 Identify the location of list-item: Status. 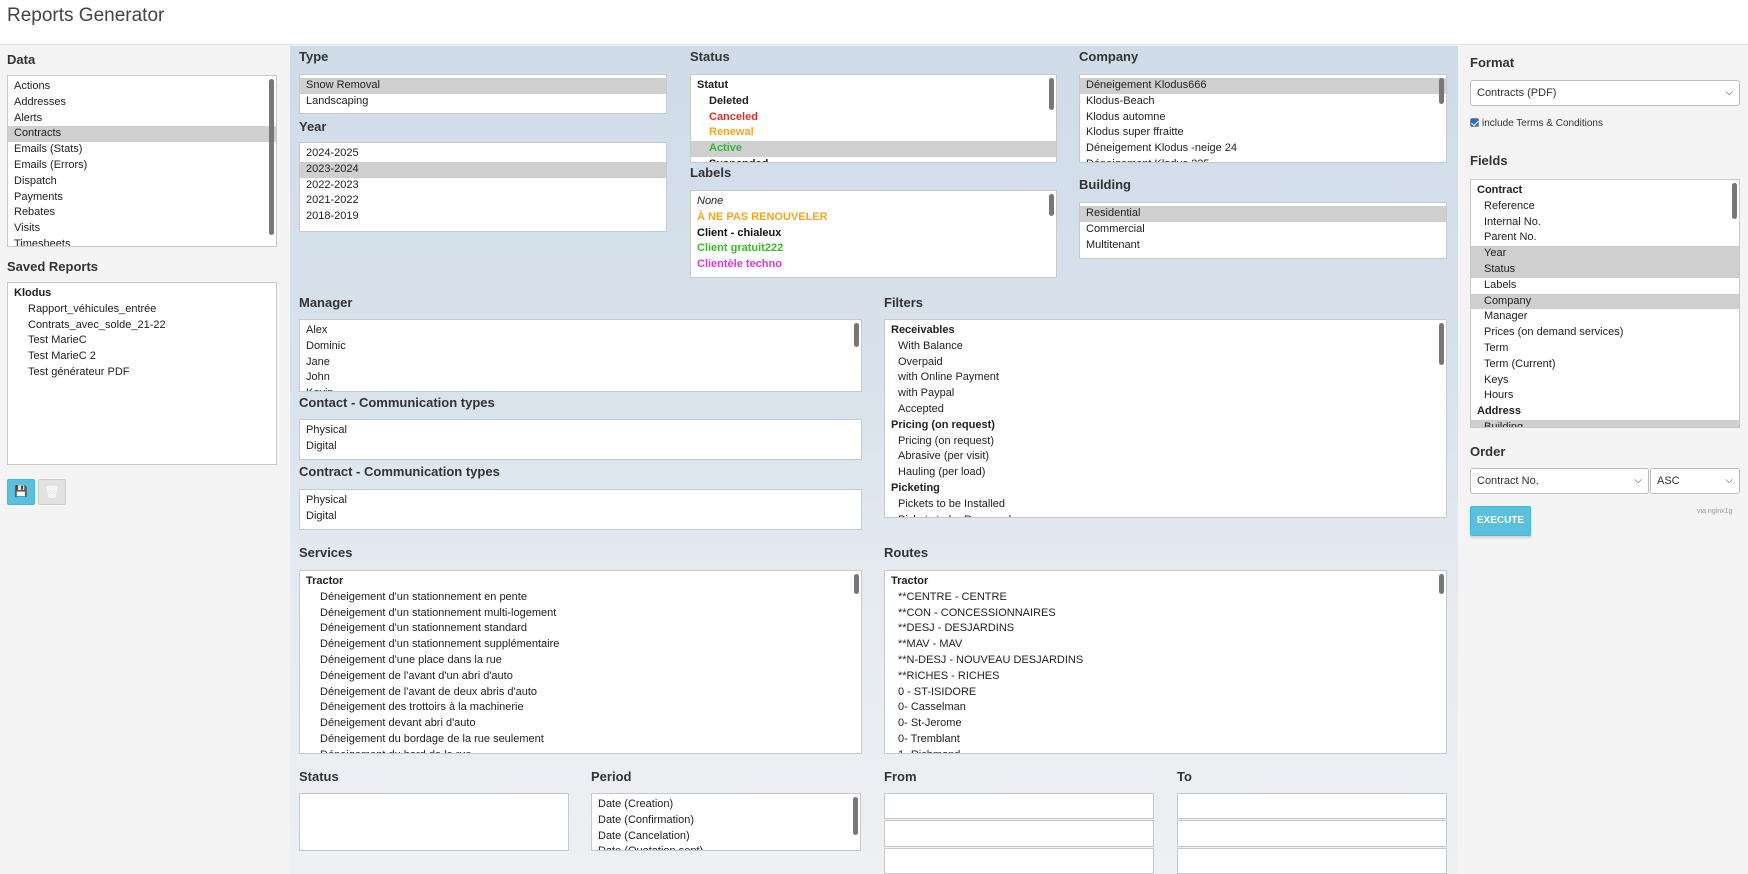
(1605, 269).